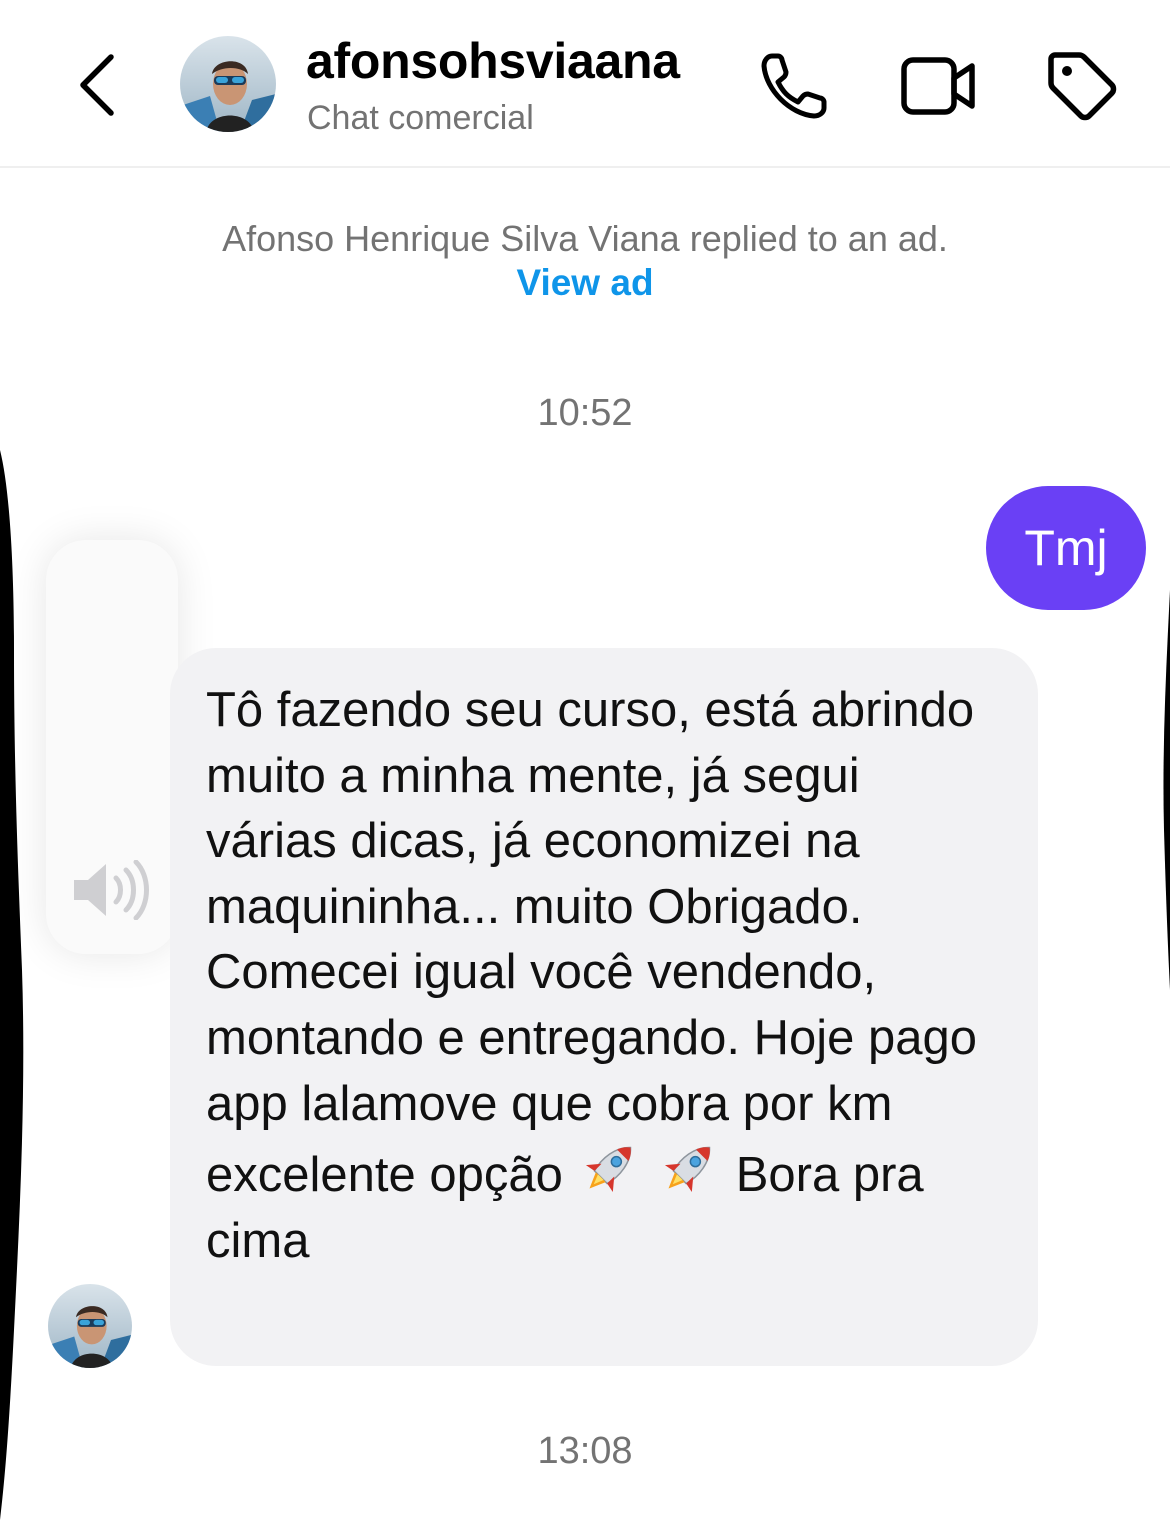 This screenshot has height=1520, width=1170. I want to click on outgoing-message-bubble: Tmj, so click(1066, 548).